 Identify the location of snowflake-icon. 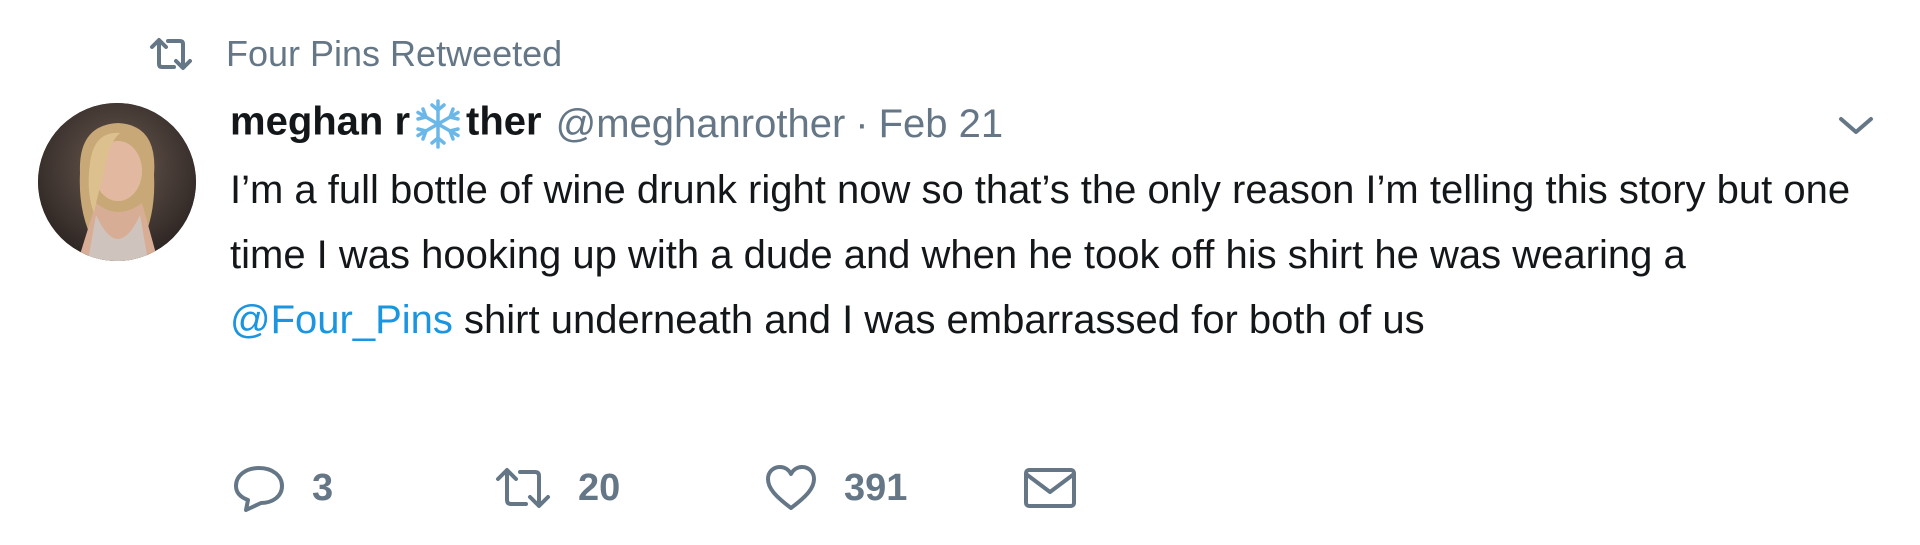
(438, 124).